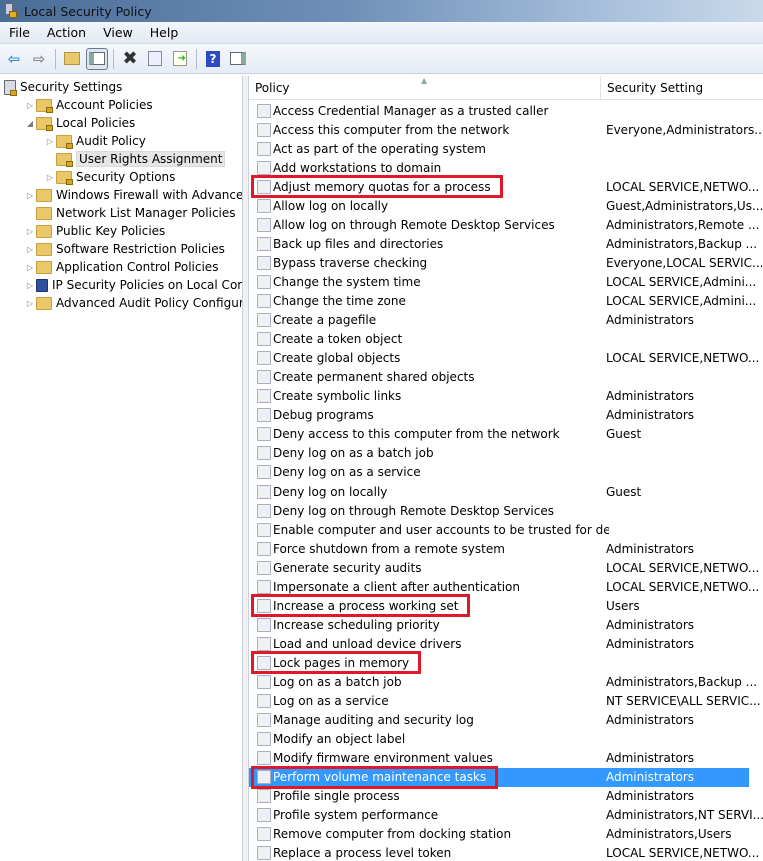 The image size is (763, 861). What do you see at coordinates (104, 105) in the screenshot?
I see `tree-item-label: Account Policies` at bounding box center [104, 105].